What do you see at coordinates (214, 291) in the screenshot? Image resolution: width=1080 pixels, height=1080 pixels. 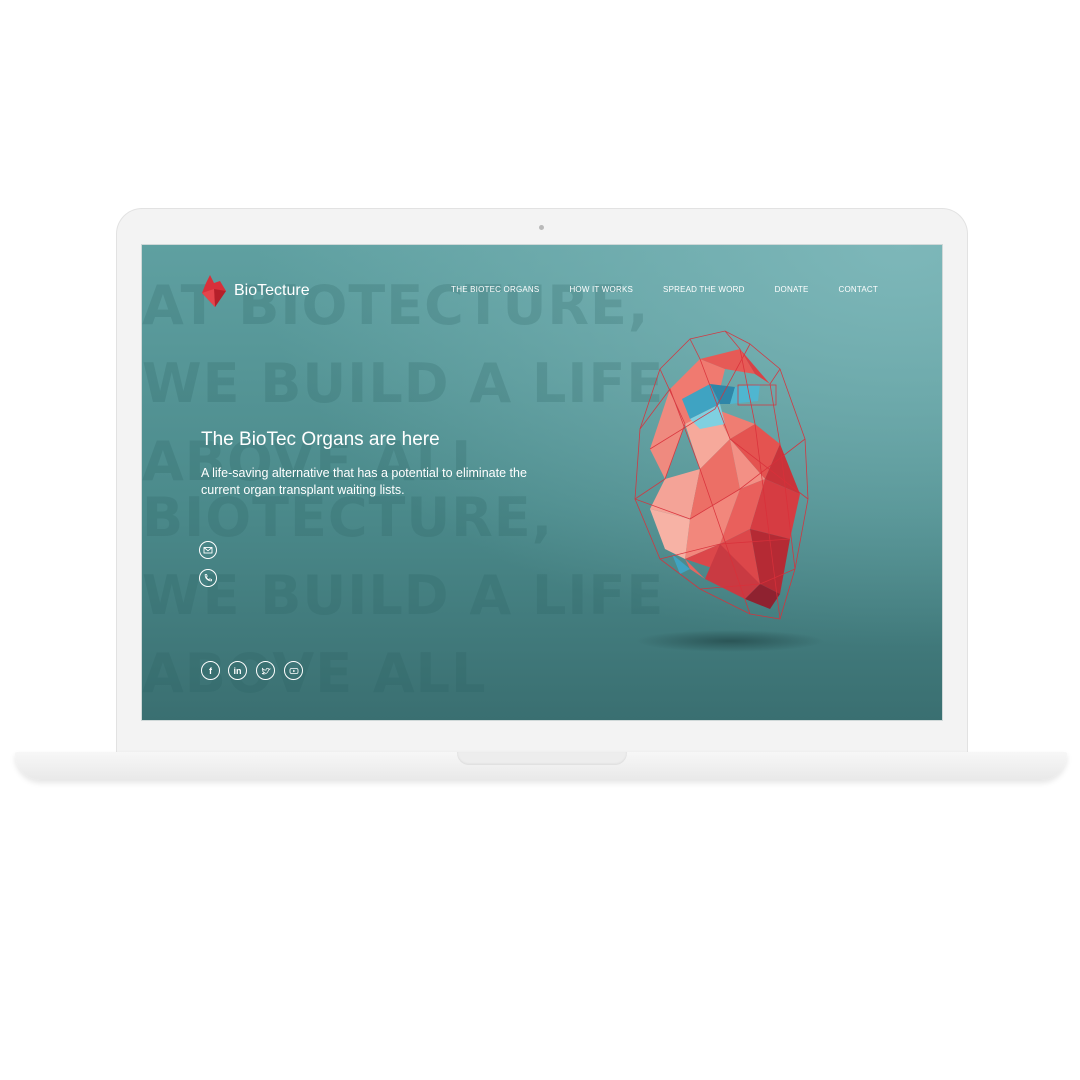 I see `heart-logo-icon` at bounding box center [214, 291].